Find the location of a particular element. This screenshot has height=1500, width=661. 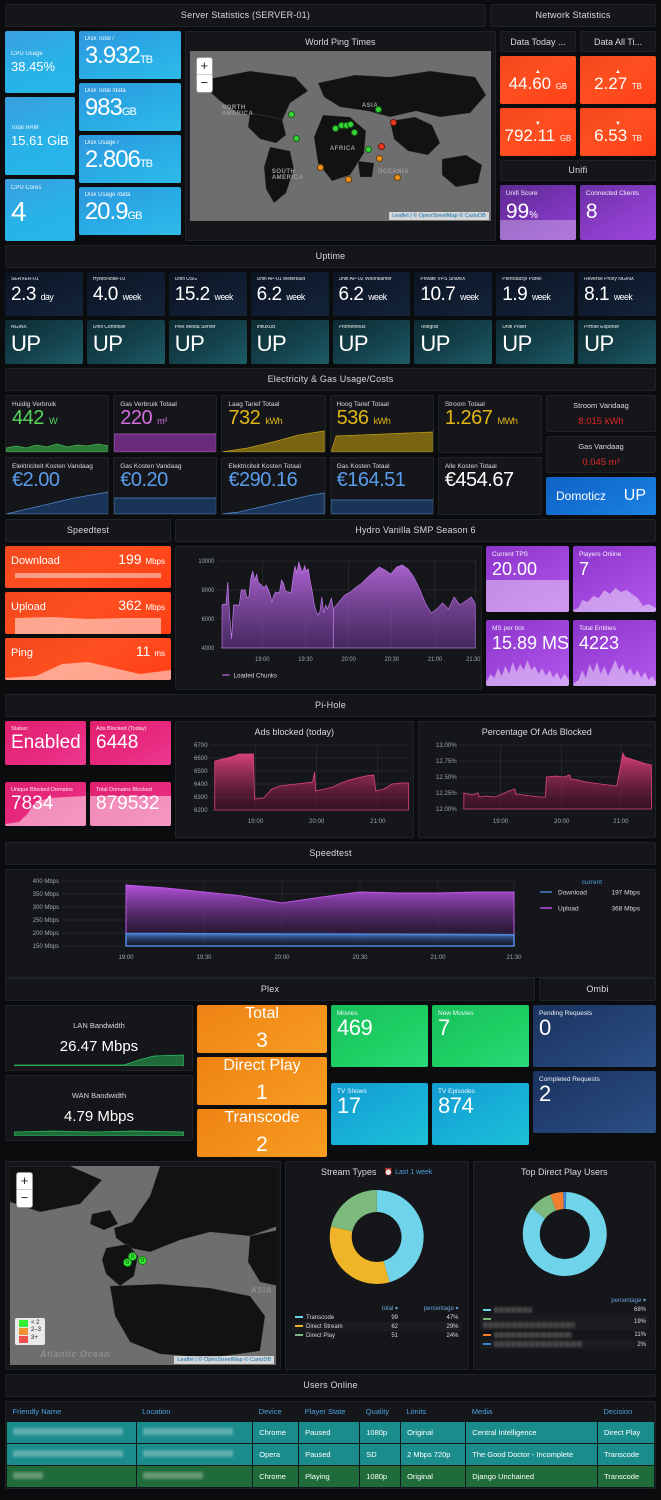

map-zoom-controls: + − is located at coordinates (204, 75).